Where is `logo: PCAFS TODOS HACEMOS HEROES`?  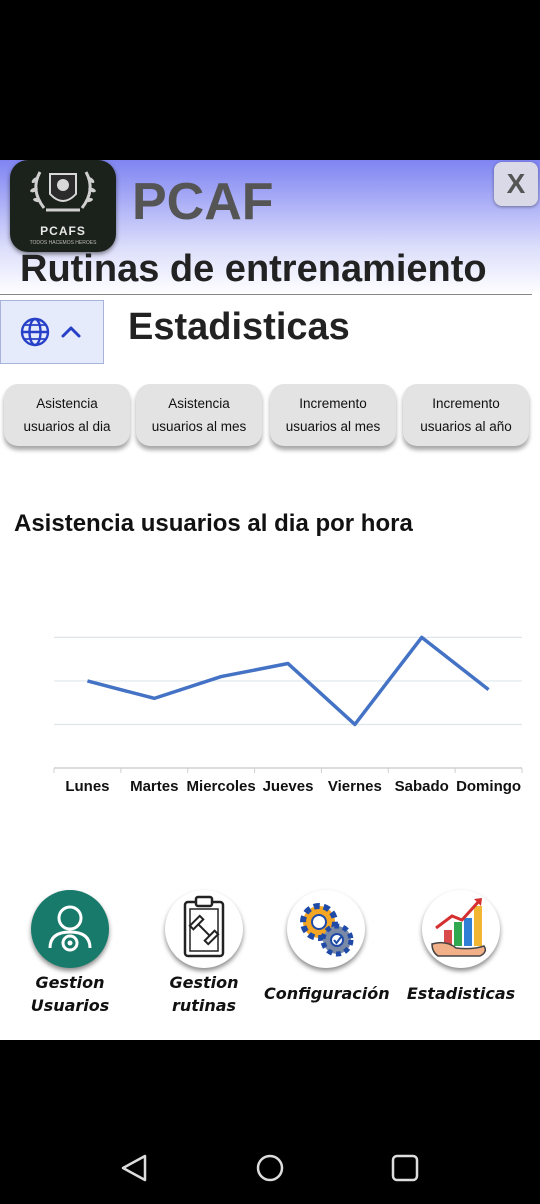
logo: PCAFS TODOS HACEMOS HEROES is located at coordinates (63, 206).